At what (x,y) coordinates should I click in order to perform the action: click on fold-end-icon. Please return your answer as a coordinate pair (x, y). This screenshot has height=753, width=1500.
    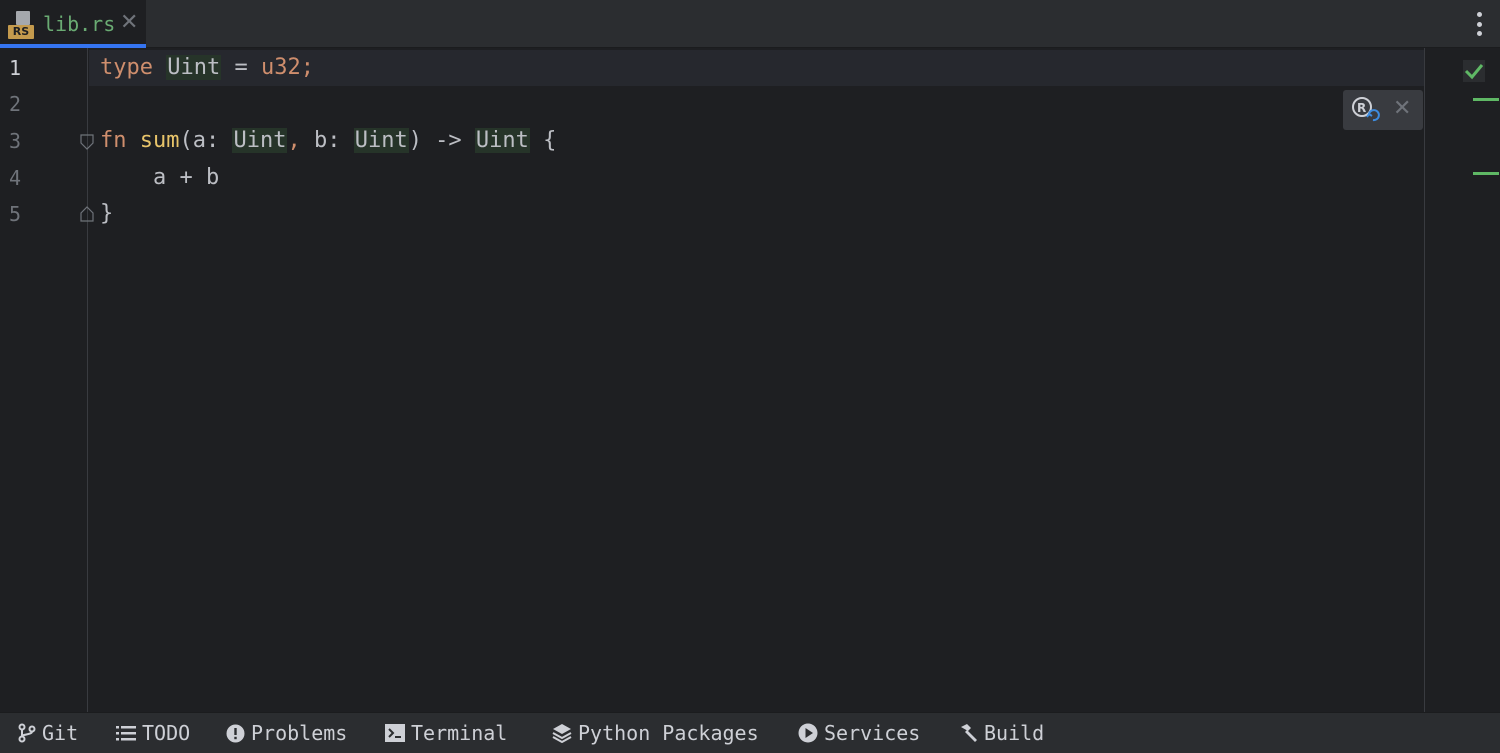
    Looking at the image, I should click on (87, 214).